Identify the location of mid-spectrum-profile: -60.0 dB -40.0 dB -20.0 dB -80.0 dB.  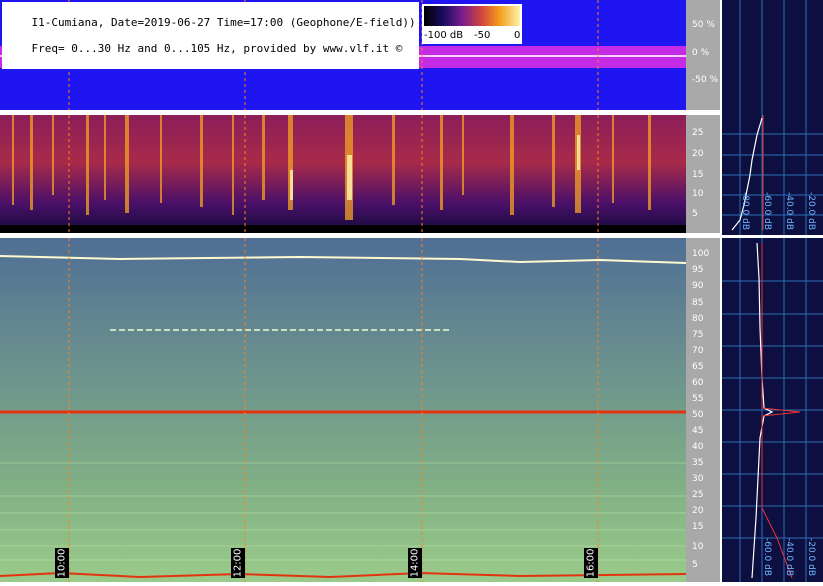
(772, 117).